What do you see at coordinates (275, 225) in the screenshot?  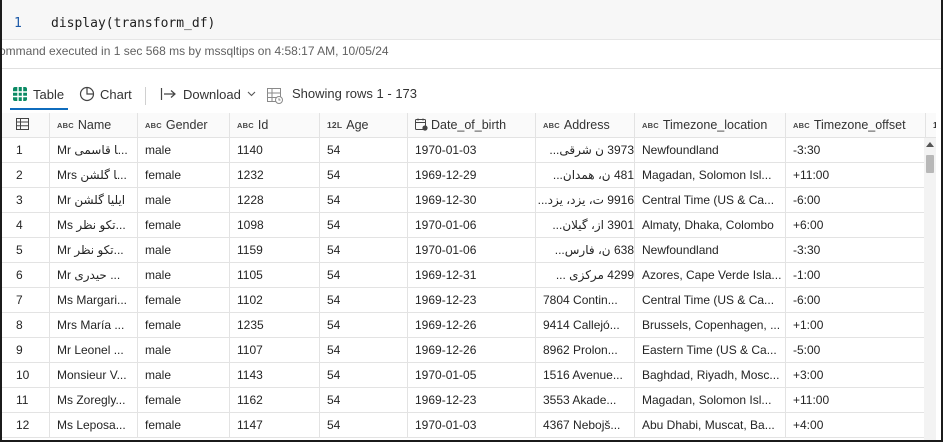 I see `cell-id: 1098` at bounding box center [275, 225].